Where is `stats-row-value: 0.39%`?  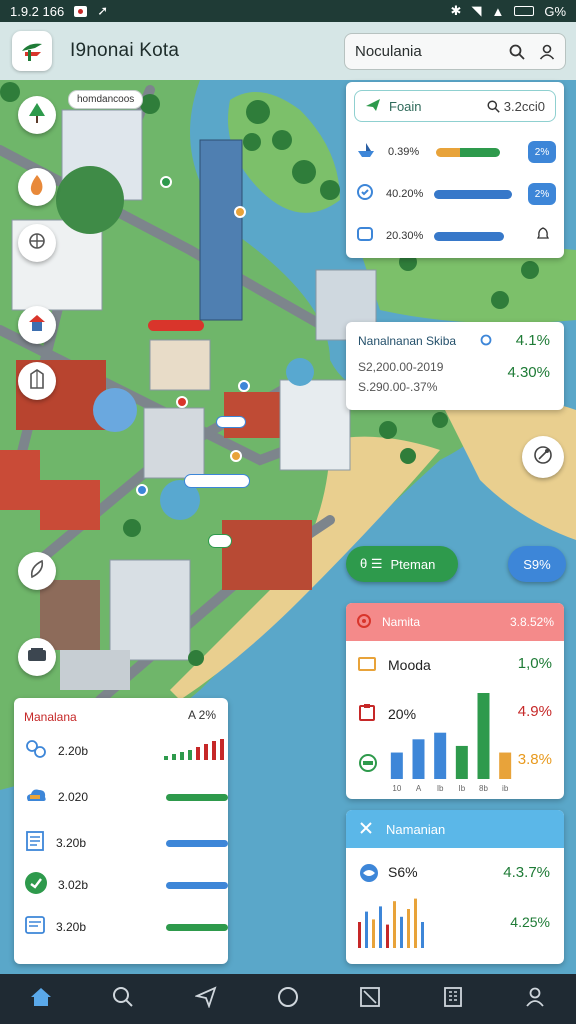
stats-row-value: 0.39% is located at coordinates (404, 152).